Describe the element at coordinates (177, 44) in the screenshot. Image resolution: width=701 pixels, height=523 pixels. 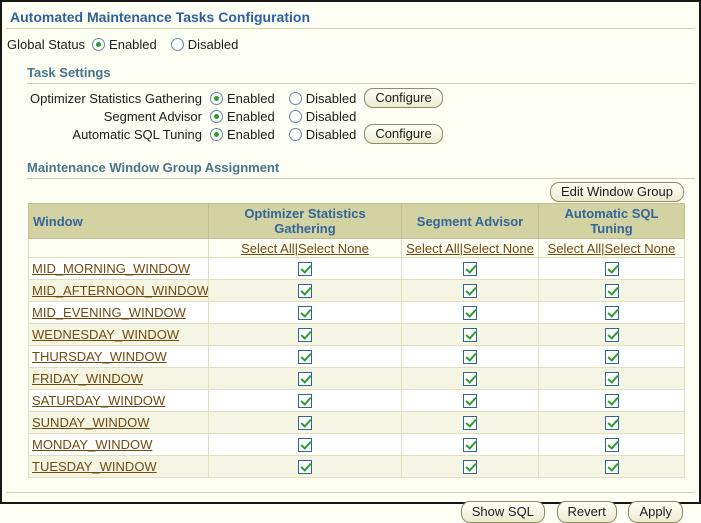
I see `global-status-disabled-radio` at that location.